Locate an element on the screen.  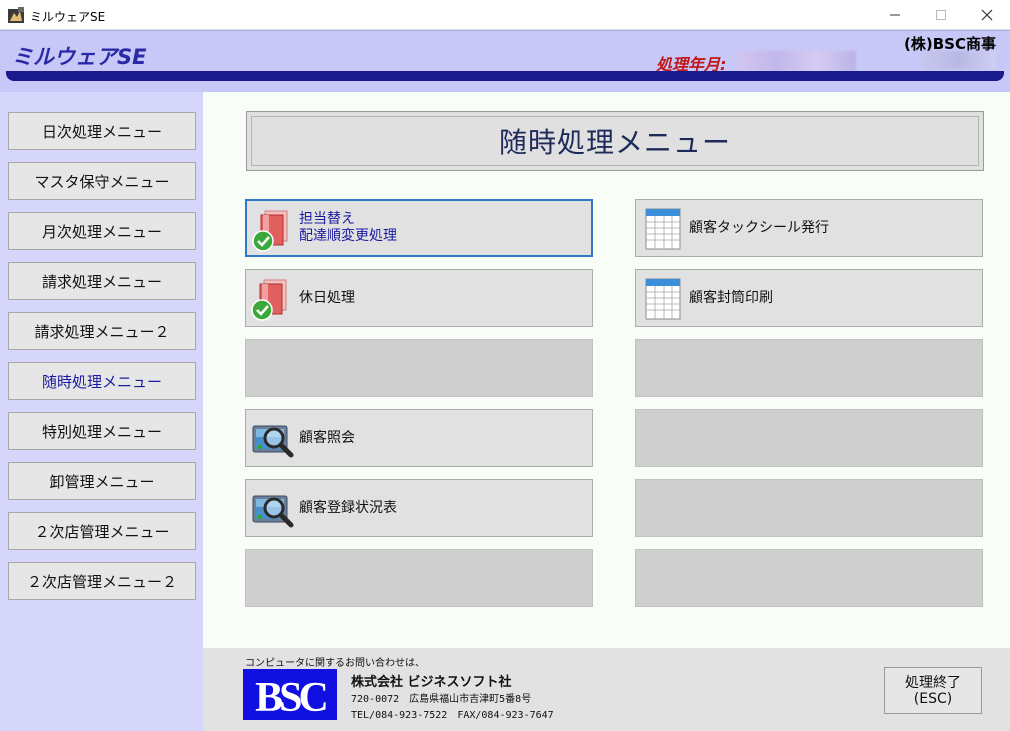
label-line-1: 顧客タックシール発行 is located at coordinates (759, 227).